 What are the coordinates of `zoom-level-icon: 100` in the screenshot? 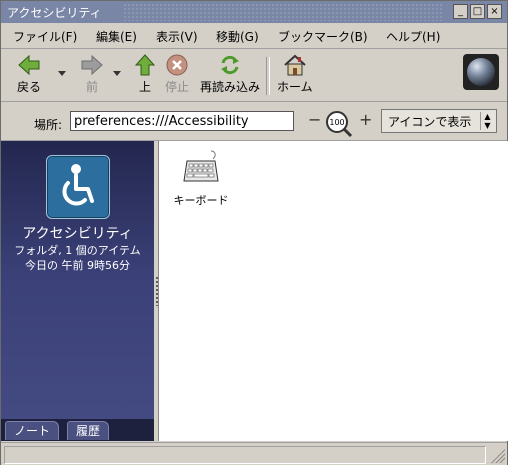 It's located at (339, 124).